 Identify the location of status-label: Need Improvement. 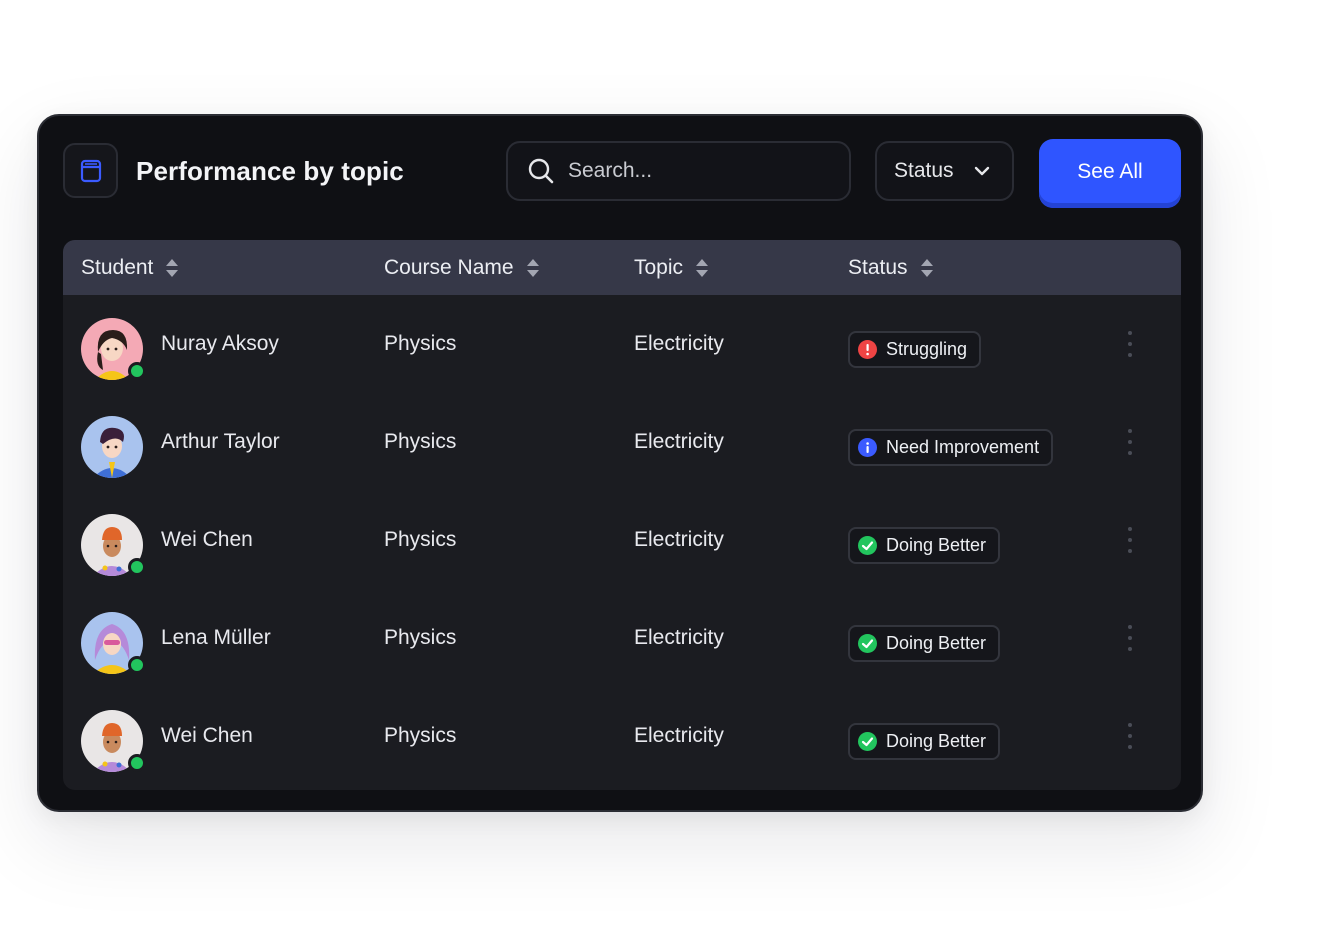
(963, 447).